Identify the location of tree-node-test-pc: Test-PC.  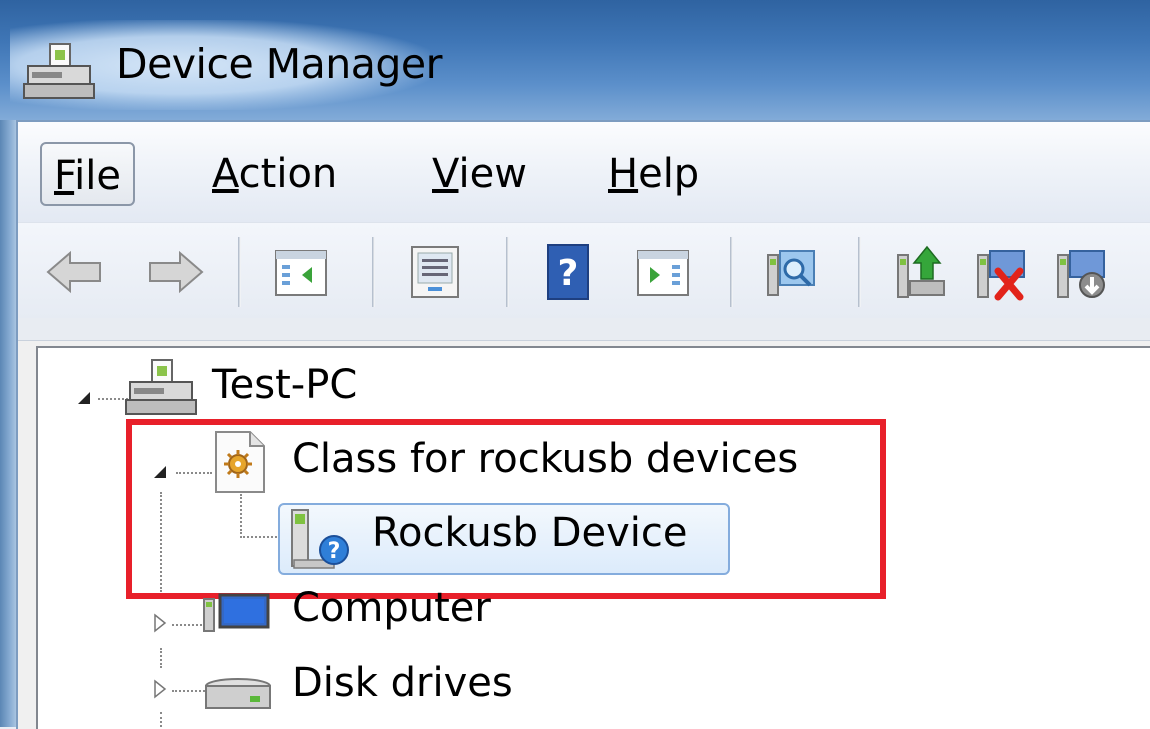
(284, 385).